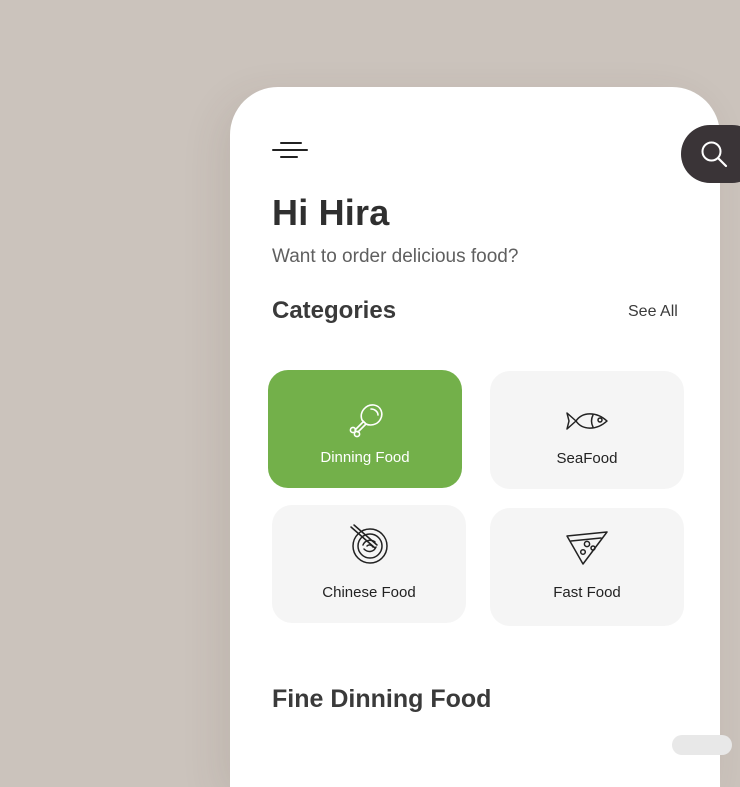  I want to click on search-button, so click(710, 154).